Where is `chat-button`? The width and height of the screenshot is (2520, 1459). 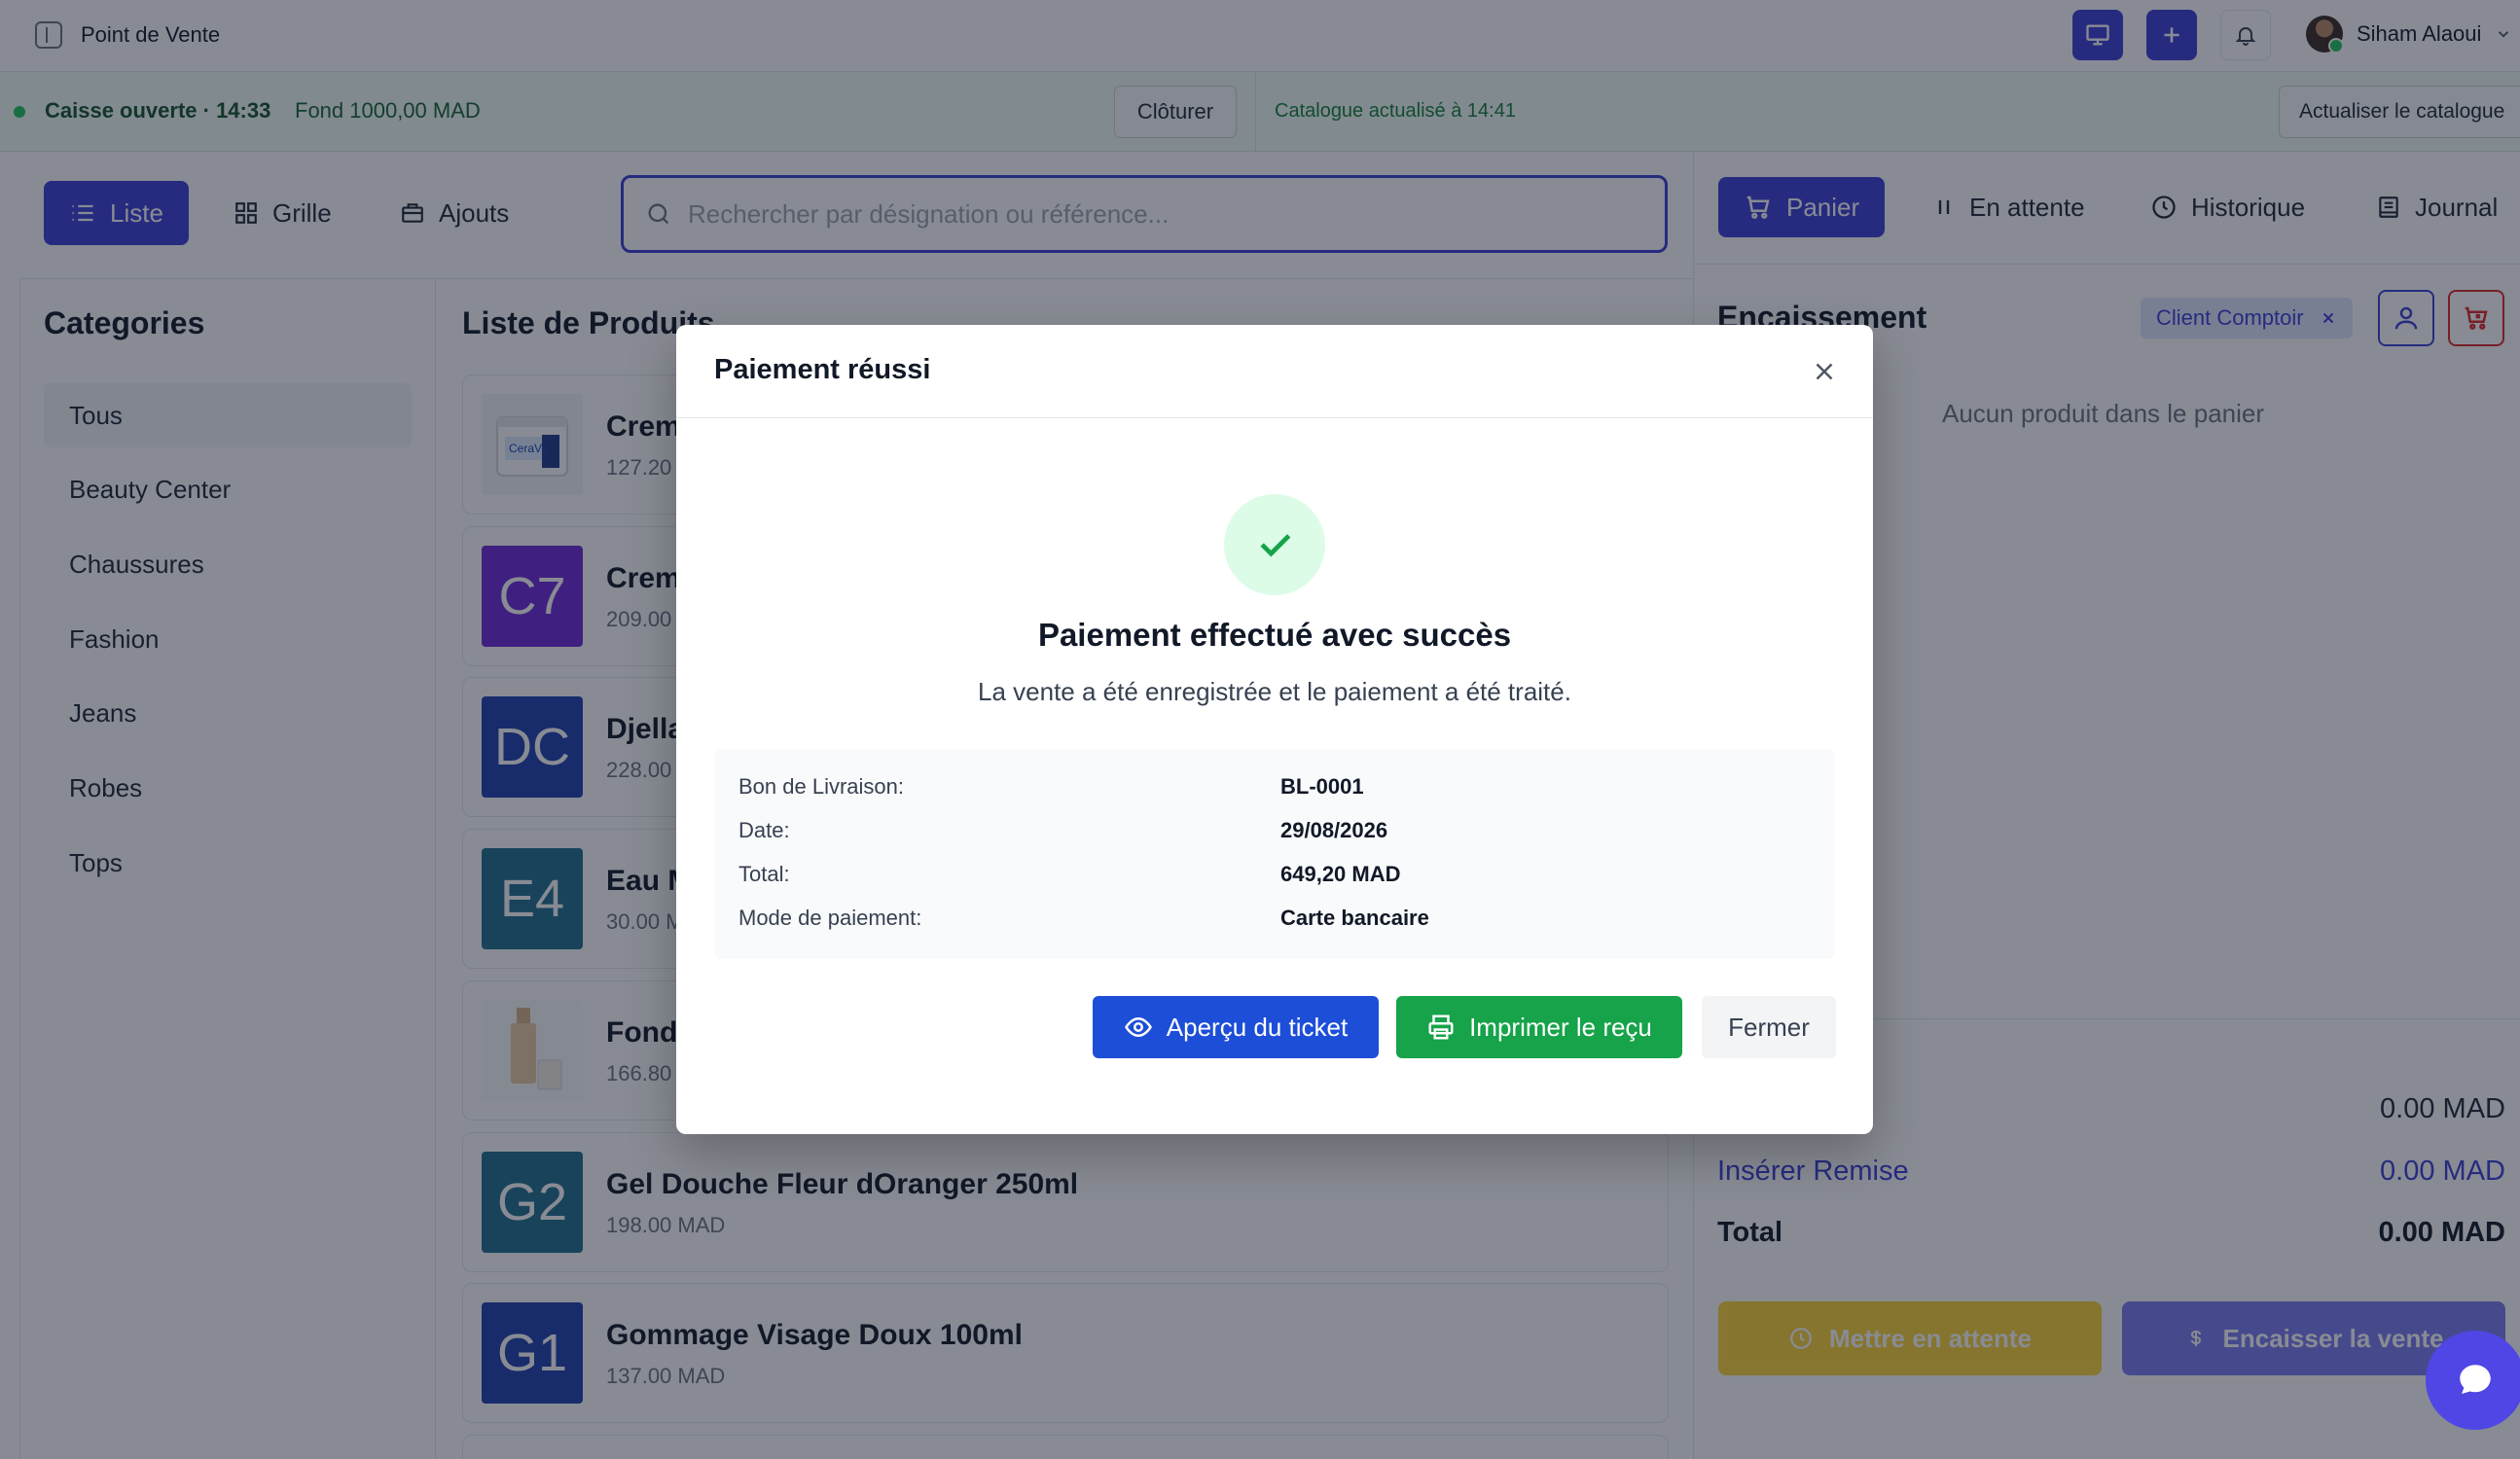
chat-button is located at coordinates (2473, 1380).